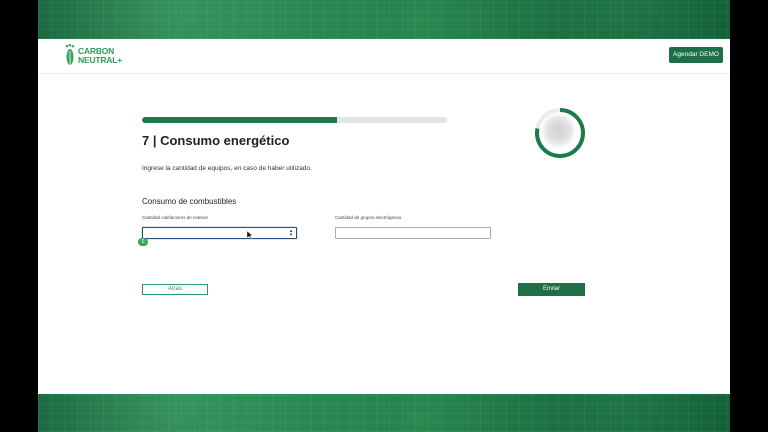  What do you see at coordinates (413, 233) in the screenshot?
I see `grupos-electrogenos-input` at bounding box center [413, 233].